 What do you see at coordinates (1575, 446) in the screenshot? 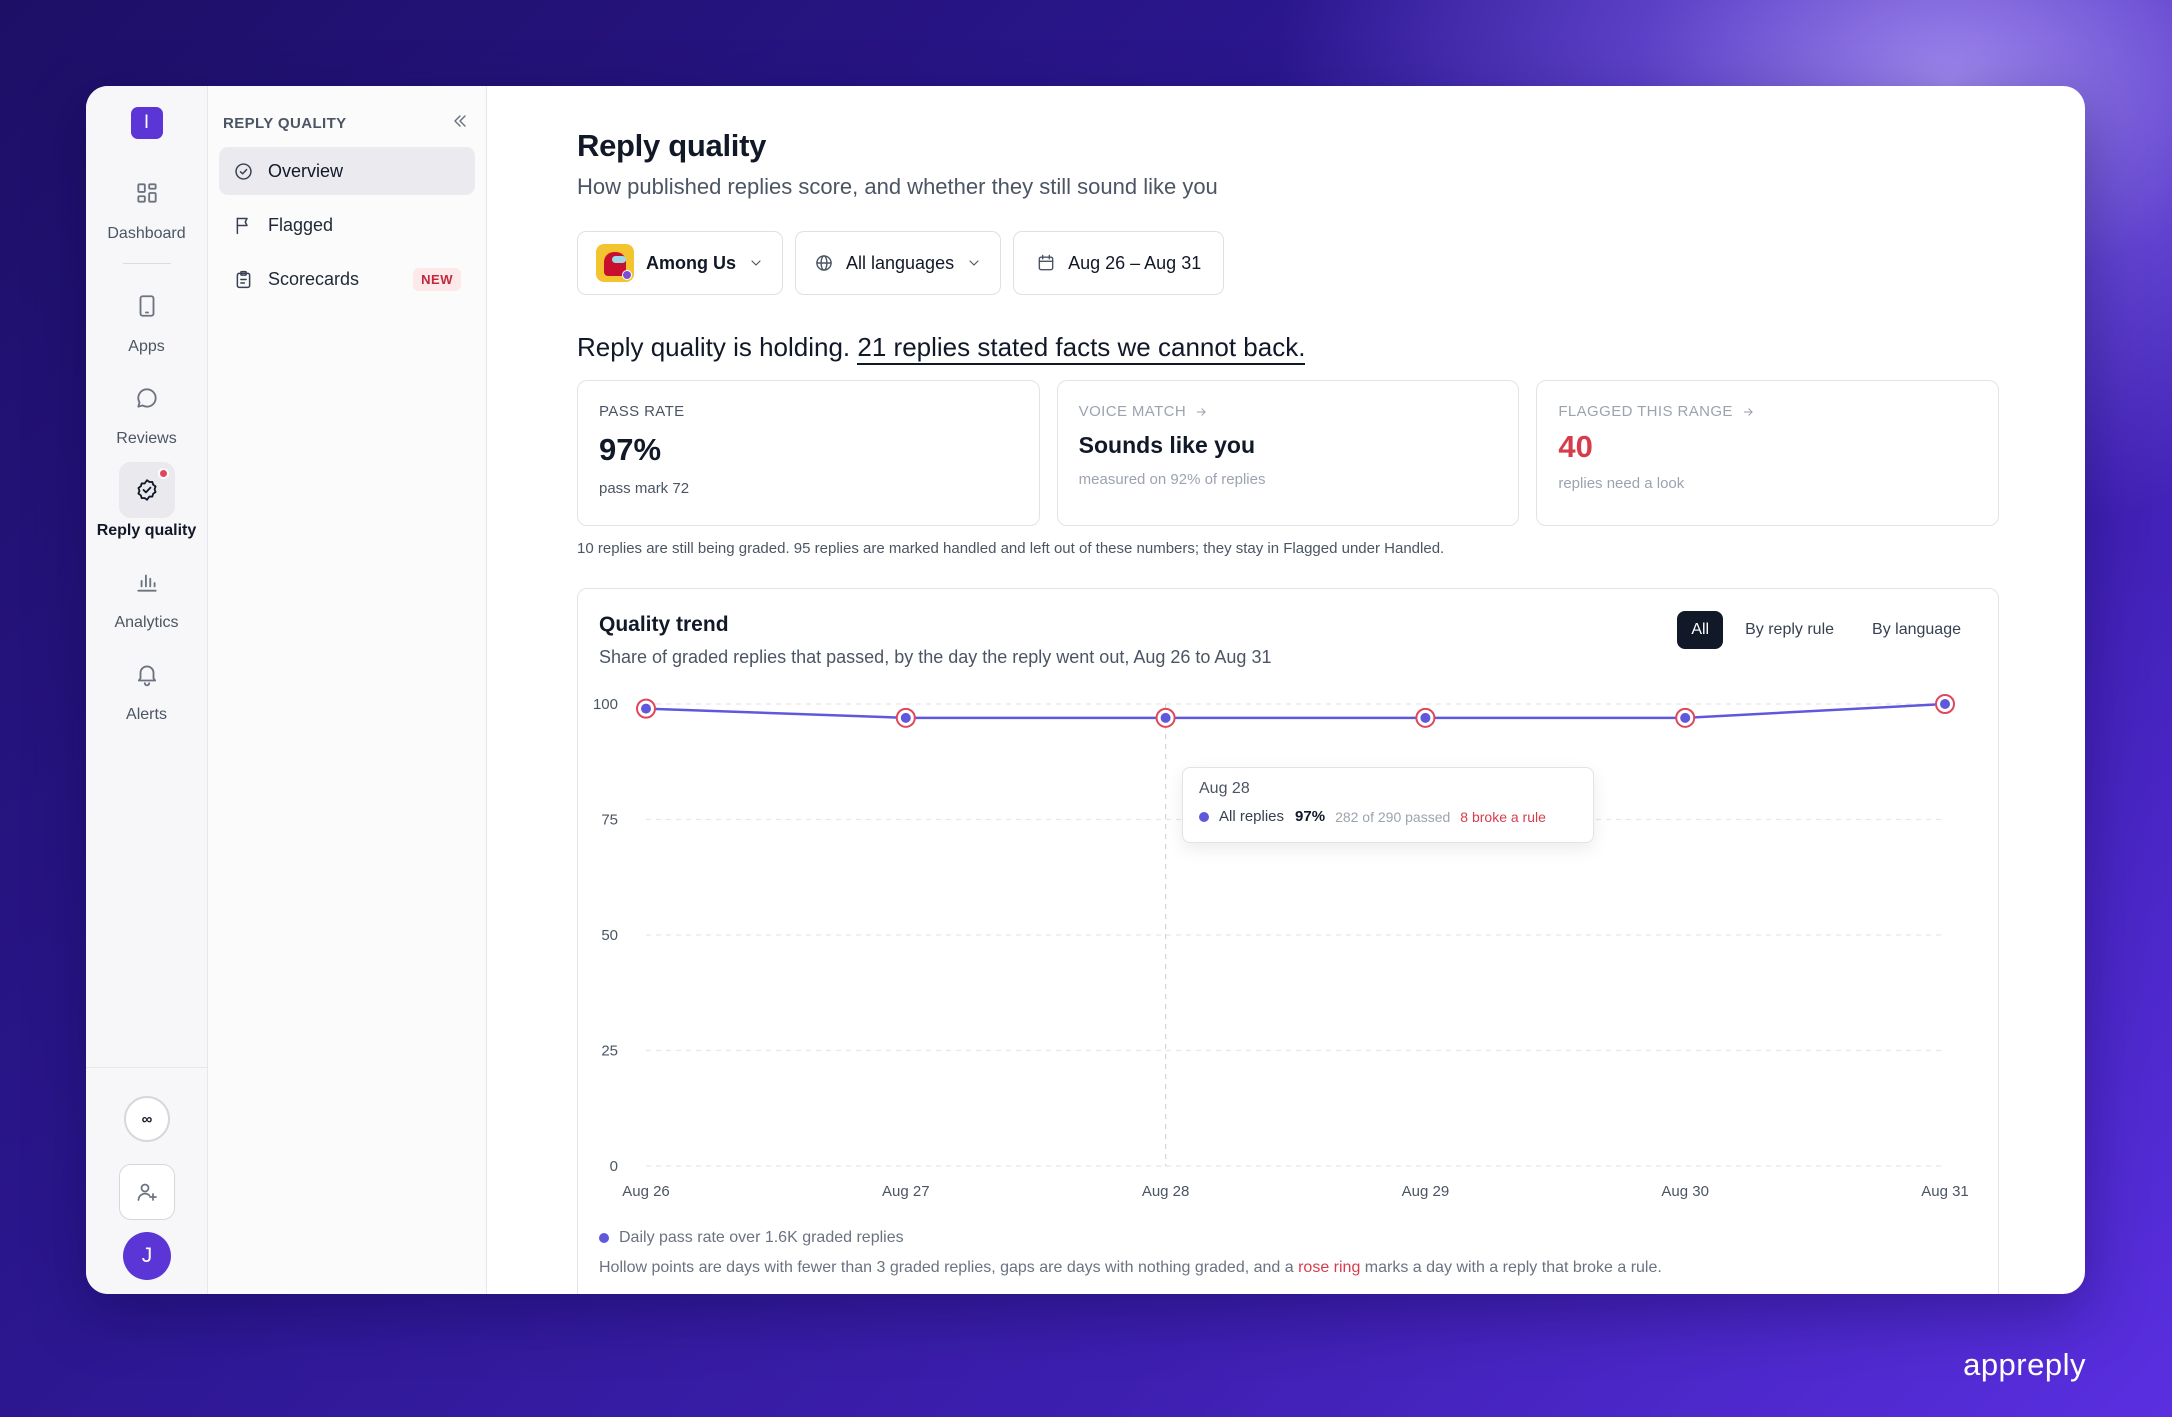
I see `flagged-count: 40` at bounding box center [1575, 446].